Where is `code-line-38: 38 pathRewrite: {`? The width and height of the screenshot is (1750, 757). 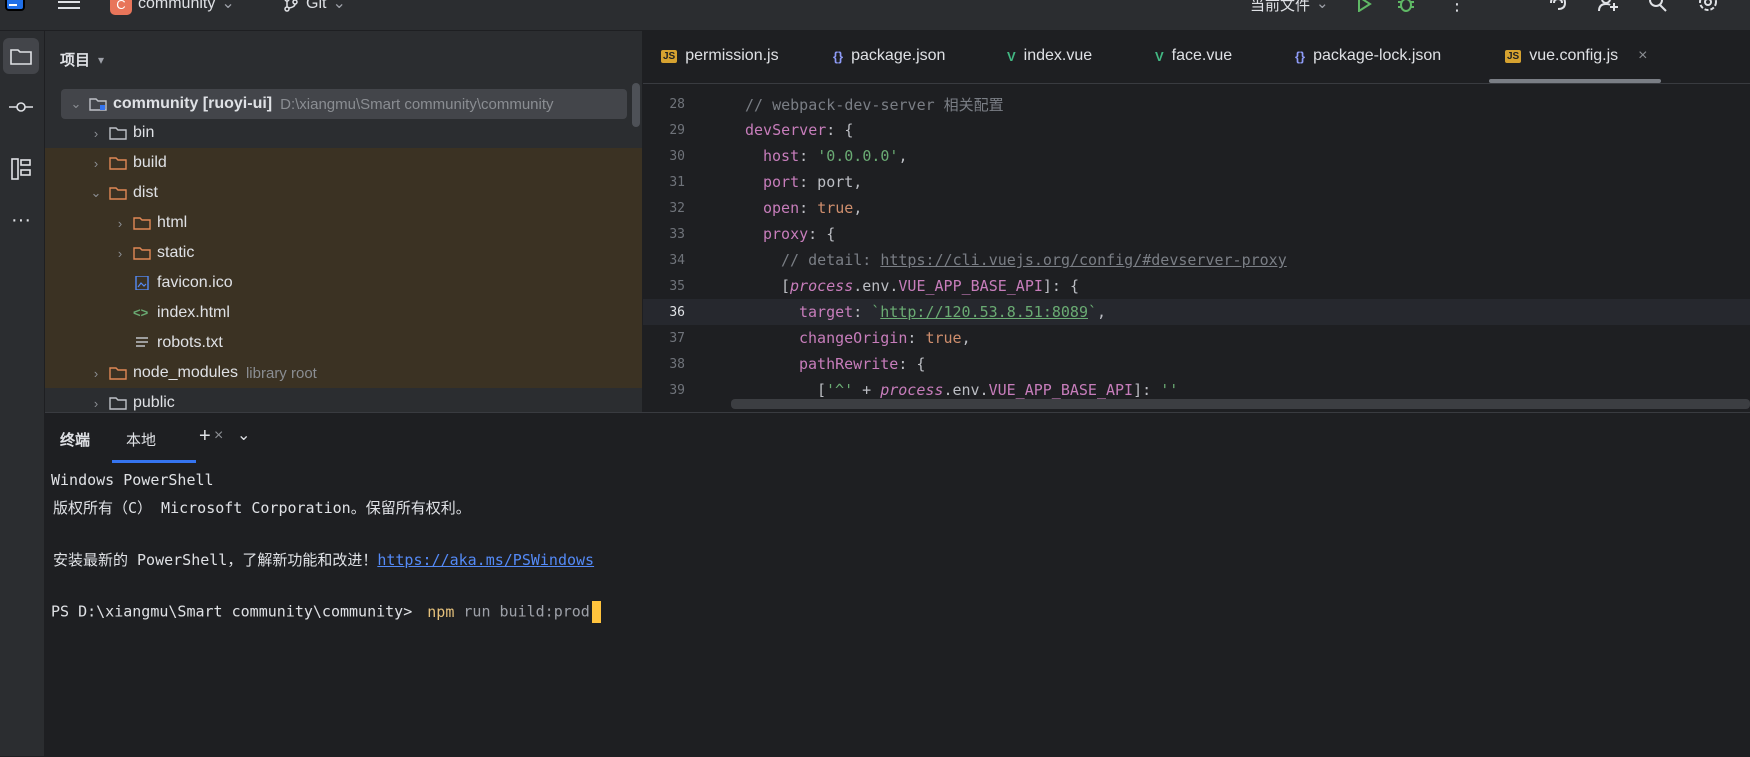 code-line-38: 38 pathRewrite: { is located at coordinates (1196, 364).